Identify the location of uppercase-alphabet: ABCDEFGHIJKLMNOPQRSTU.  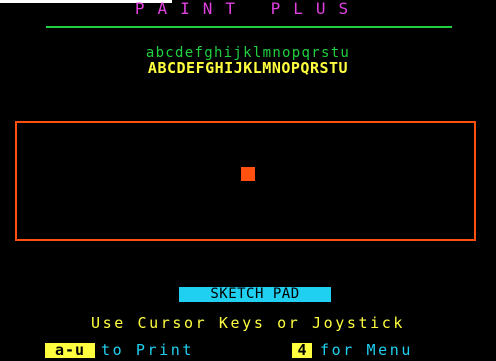
(248, 68).